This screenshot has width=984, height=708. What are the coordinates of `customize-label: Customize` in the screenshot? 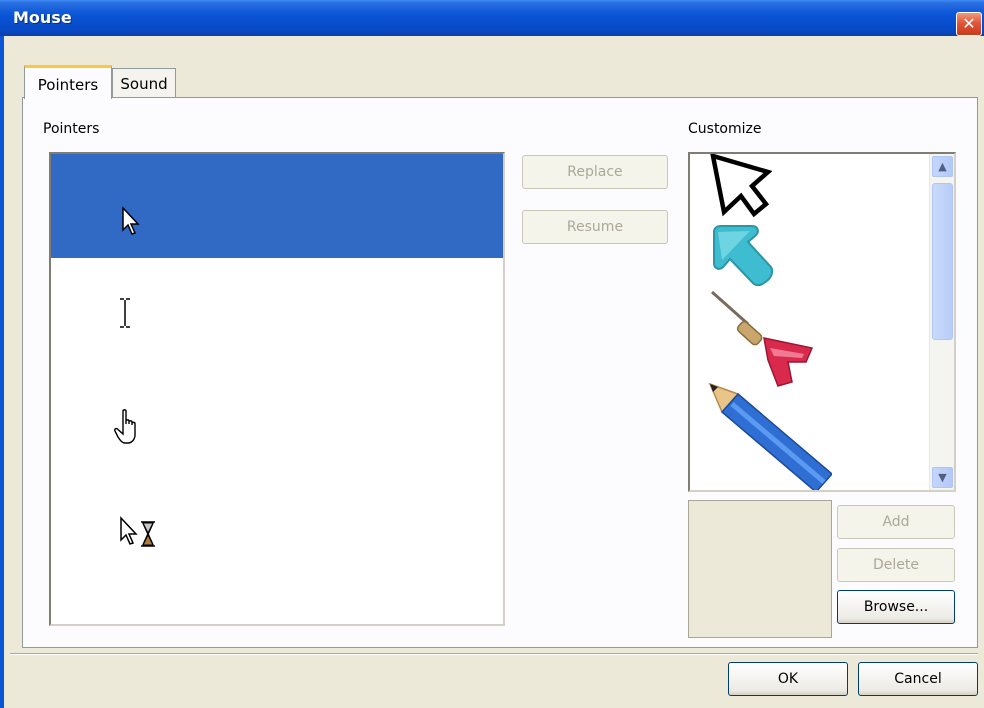 It's located at (725, 129).